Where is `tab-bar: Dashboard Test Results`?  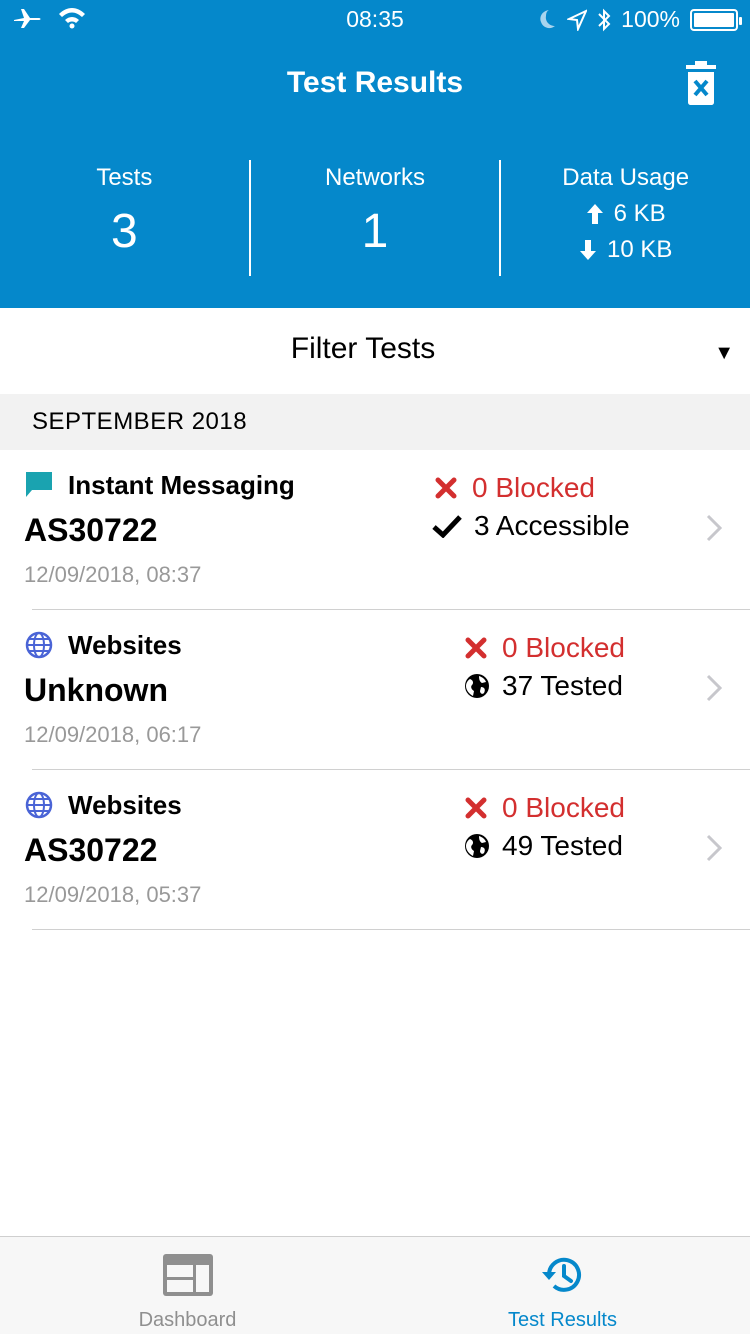 tab-bar: Dashboard Test Results is located at coordinates (375, 1285).